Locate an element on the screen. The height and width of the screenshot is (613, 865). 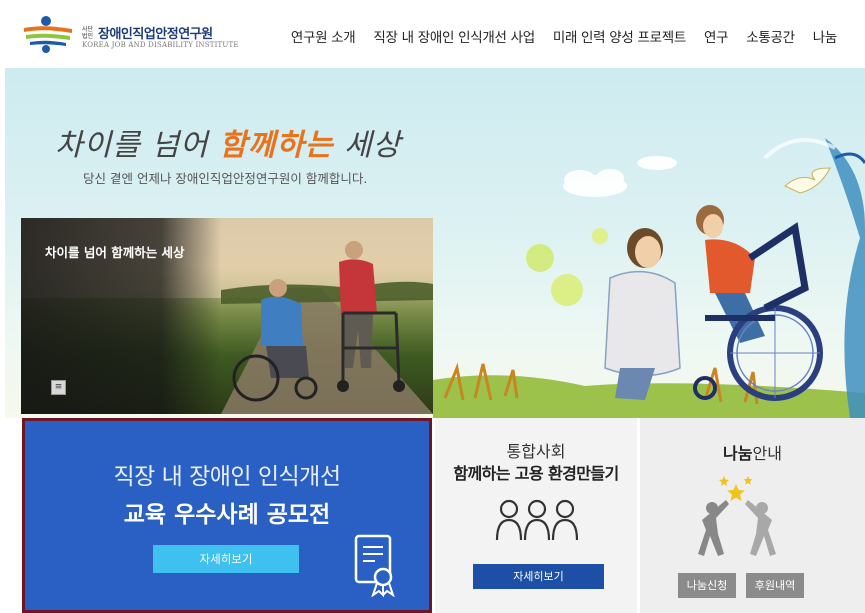
employment-title-line1: 통합사회 is located at coordinates (536, 451).